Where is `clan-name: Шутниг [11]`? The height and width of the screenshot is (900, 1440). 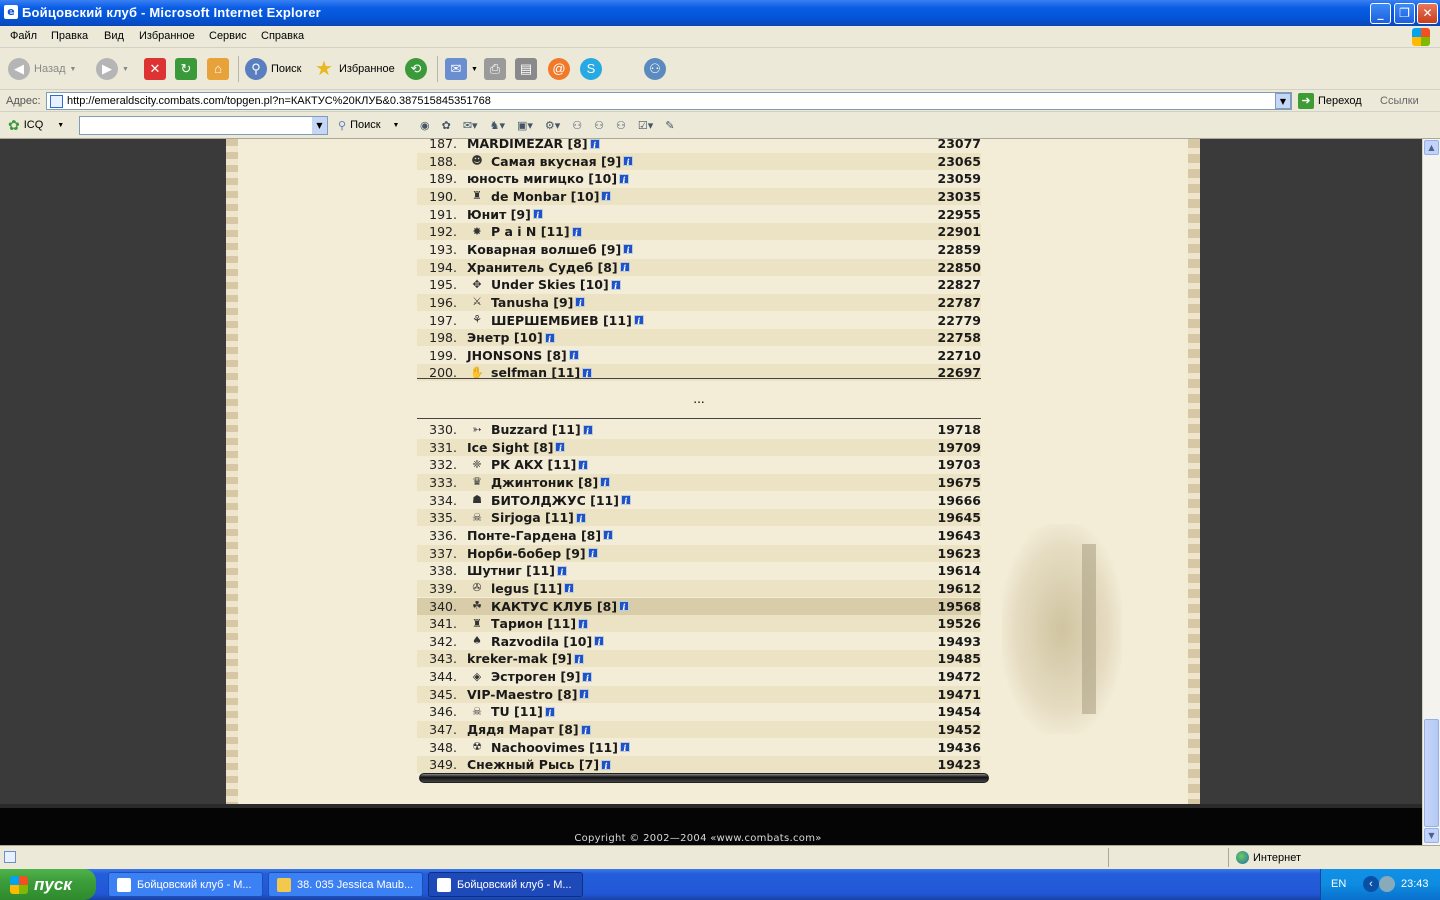
clan-name: Шутниг [11] is located at coordinates (511, 570).